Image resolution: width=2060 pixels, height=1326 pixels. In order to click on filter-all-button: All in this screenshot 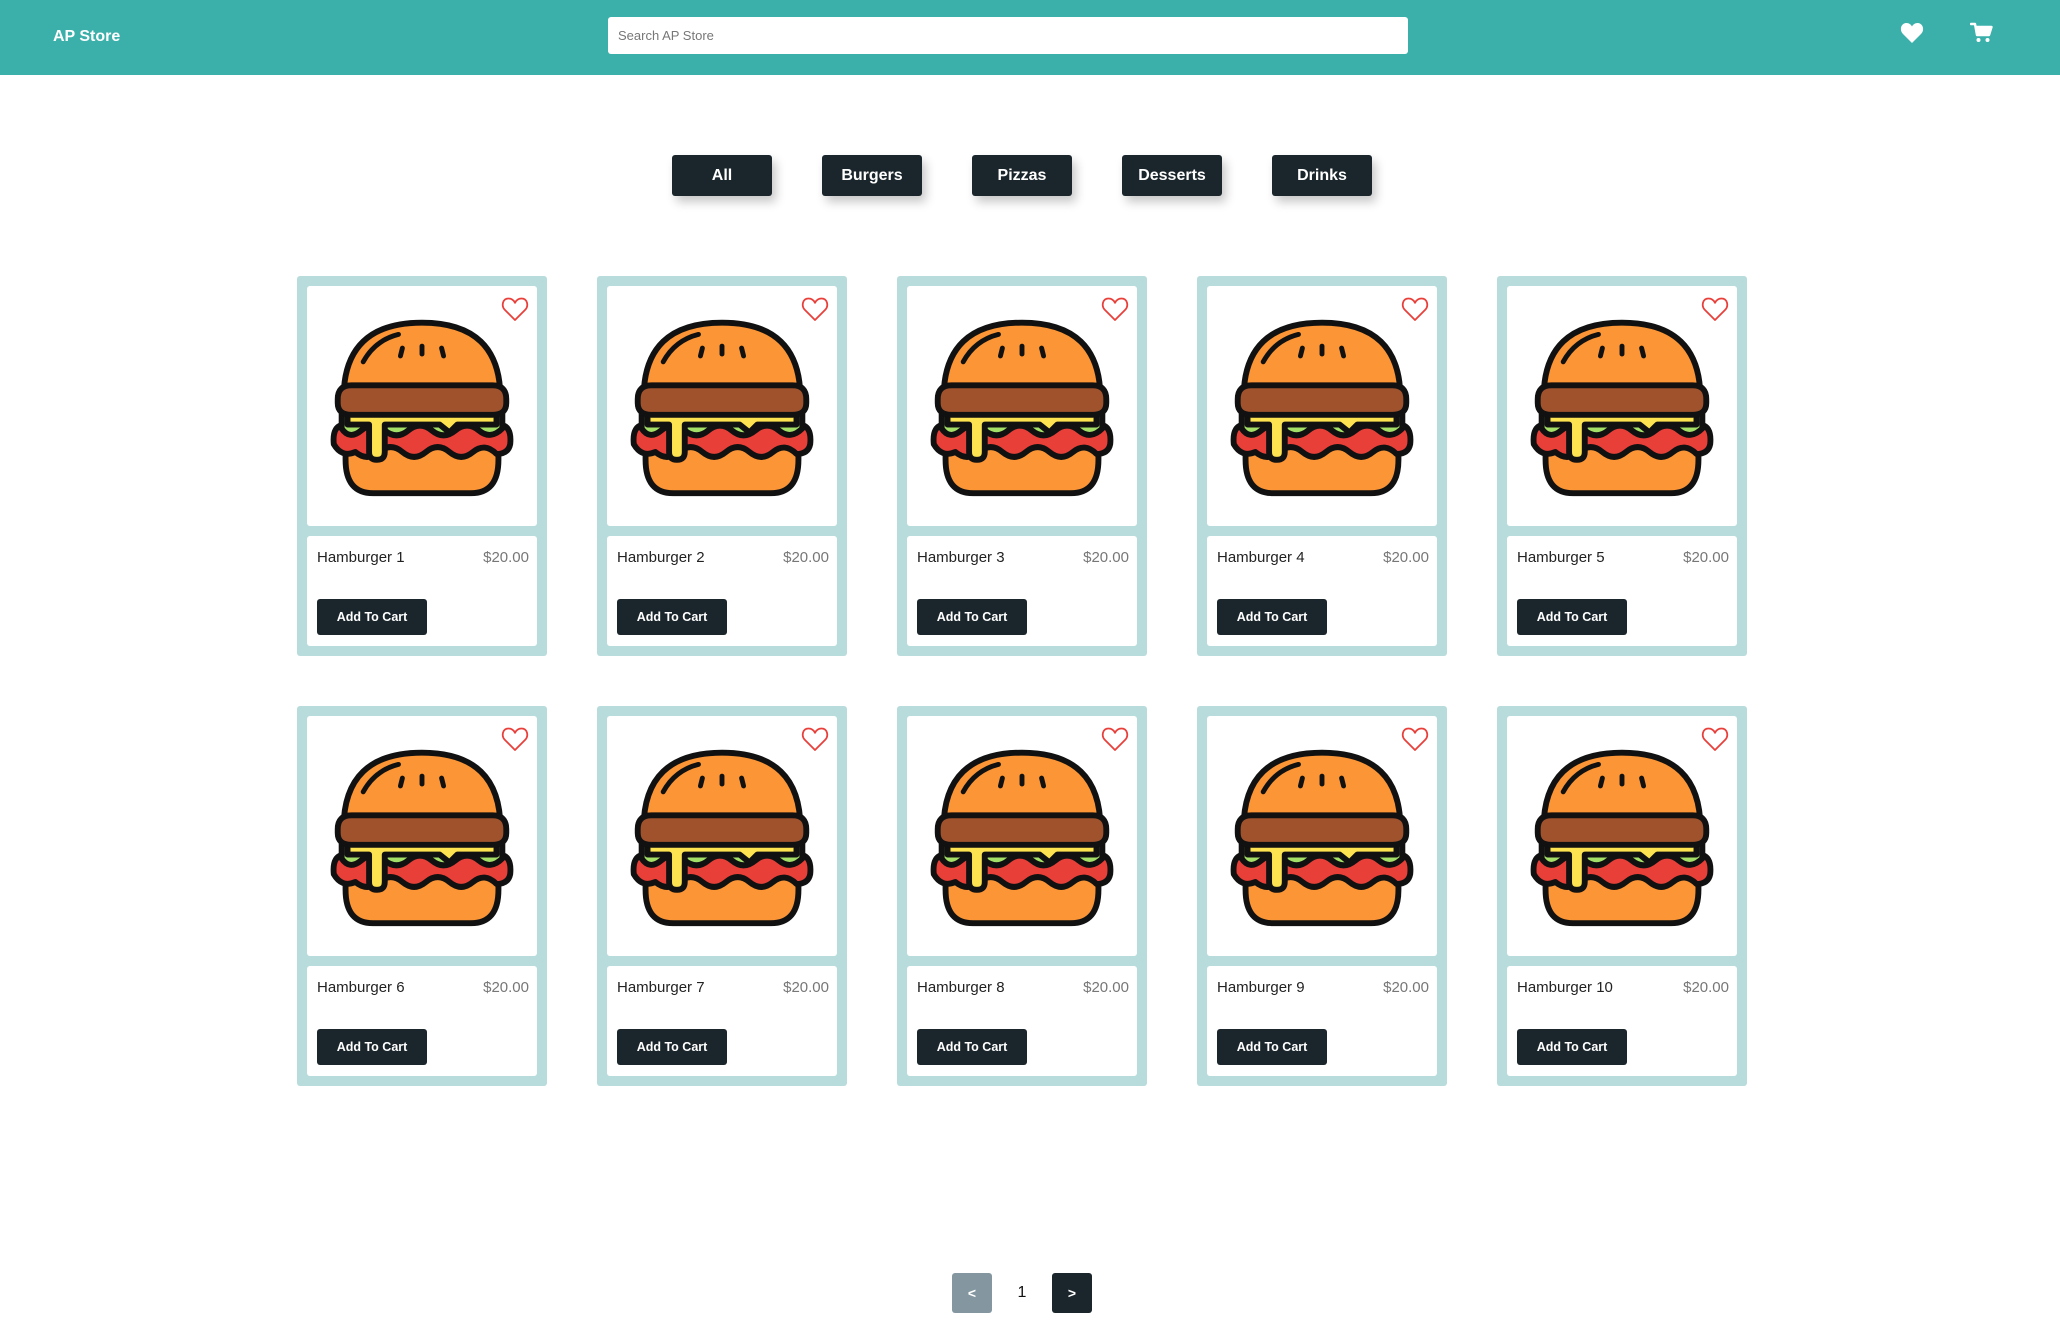, I will do `click(722, 175)`.